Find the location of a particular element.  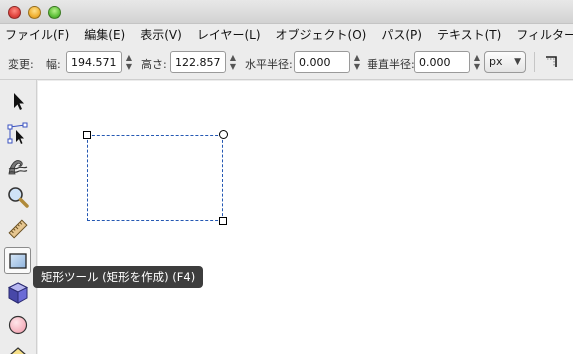

rx-spinbox: ▲ ▼ is located at coordinates (327, 62).